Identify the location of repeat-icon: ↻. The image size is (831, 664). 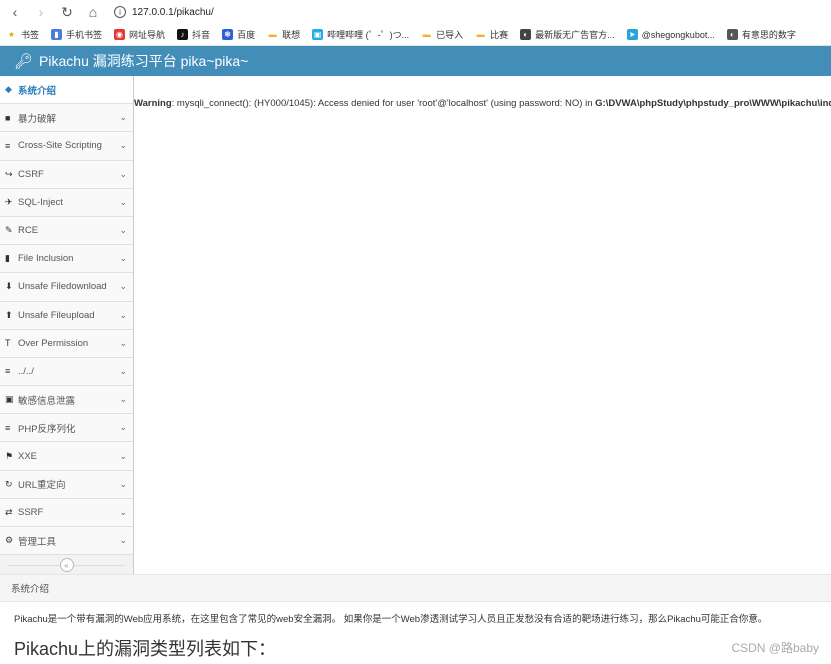
(9, 483).